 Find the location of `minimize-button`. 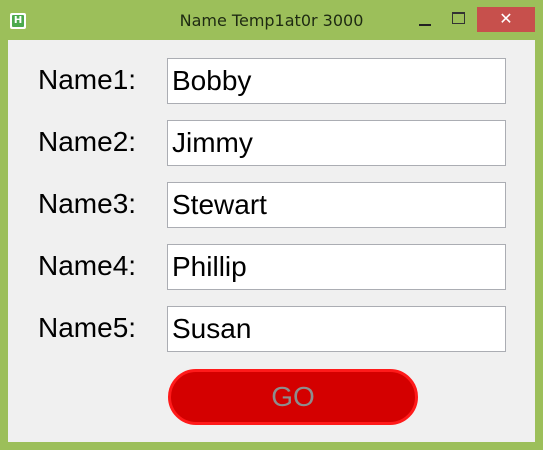

minimize-button is located at coordinates (424, 19).